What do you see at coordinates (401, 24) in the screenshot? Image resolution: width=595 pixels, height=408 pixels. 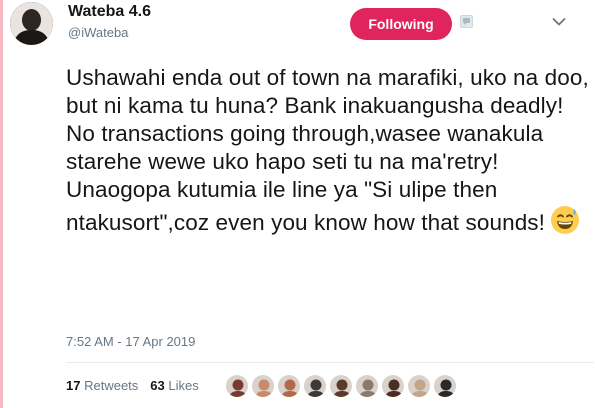 I see `following-button: Following` at bounding box center [401, 24].